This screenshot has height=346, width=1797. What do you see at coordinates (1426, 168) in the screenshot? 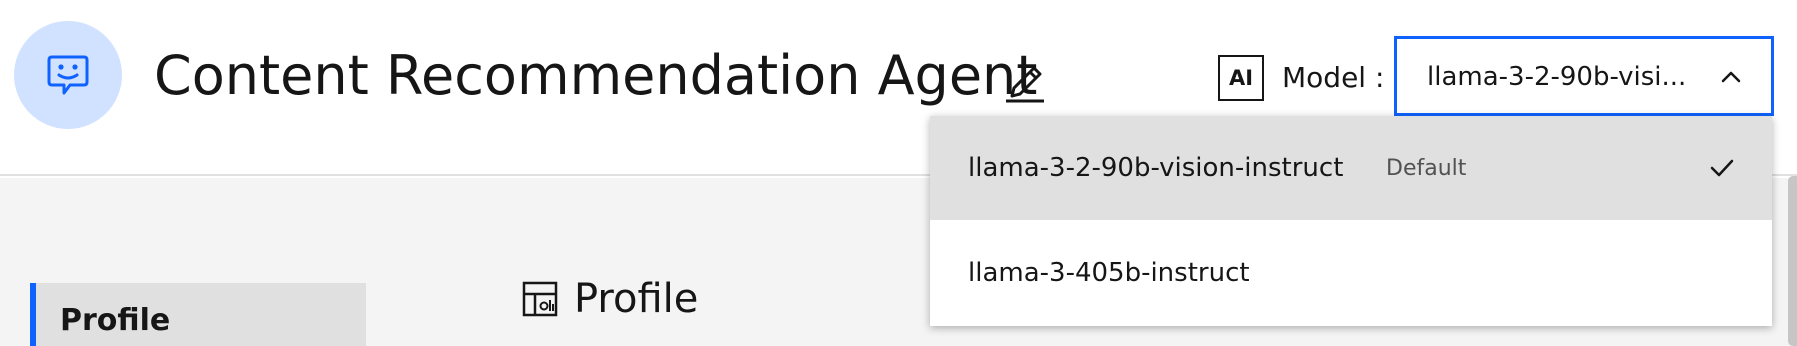
I see `default-tag: Default` at bounding box center [1426, 168].